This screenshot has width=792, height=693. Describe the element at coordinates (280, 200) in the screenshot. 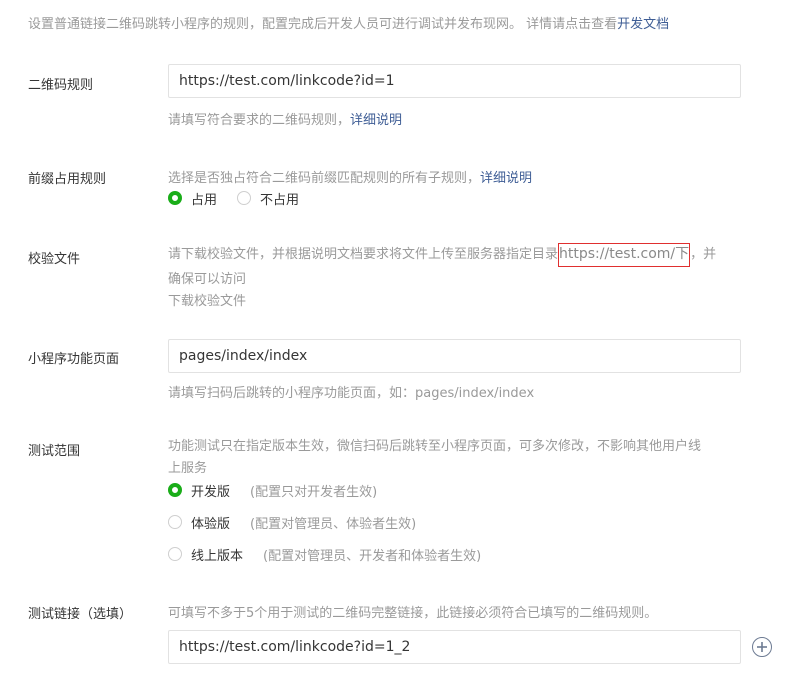

I see `prefix-option-label: 不占用` at that location.